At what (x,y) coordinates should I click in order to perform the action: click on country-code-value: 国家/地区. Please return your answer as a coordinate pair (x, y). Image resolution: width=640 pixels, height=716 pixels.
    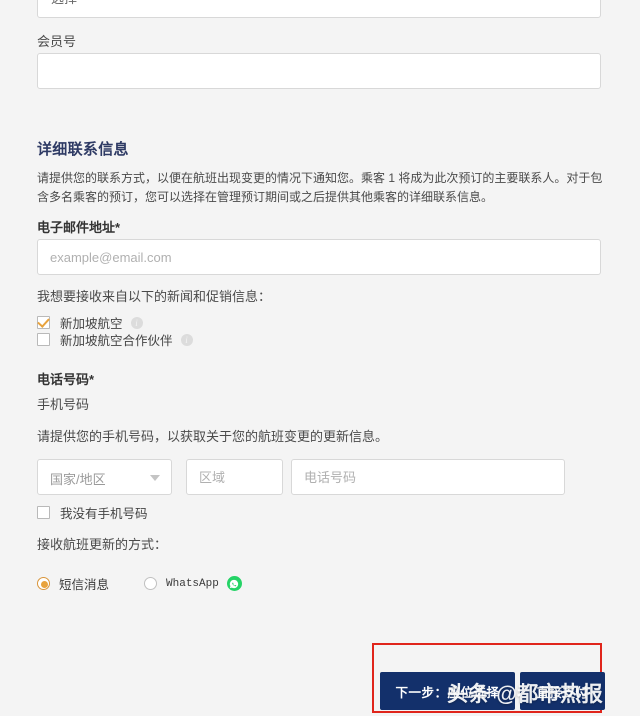
    Looking at the image, I should click on (78, 479).